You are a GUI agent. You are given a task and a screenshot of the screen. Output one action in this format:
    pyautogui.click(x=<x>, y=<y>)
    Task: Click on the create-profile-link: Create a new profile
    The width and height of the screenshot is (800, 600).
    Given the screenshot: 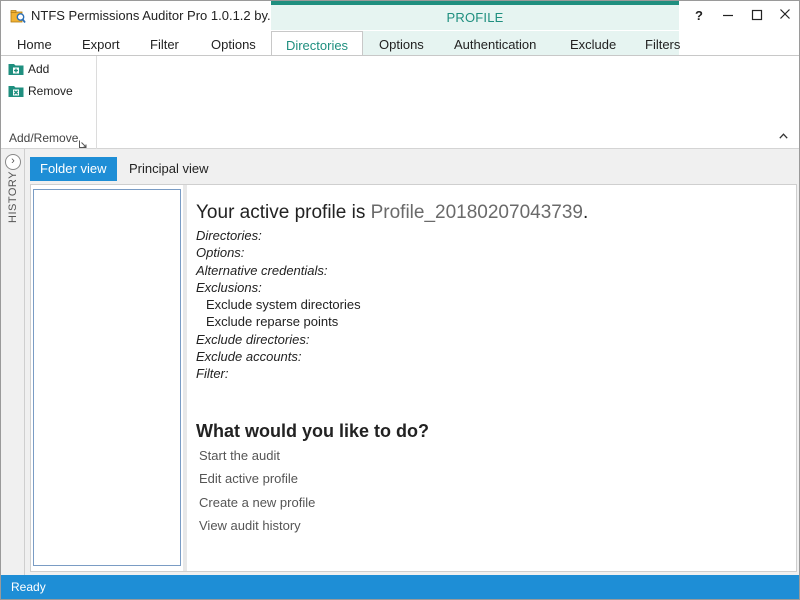 What is the action you would take?
    pyautogui.click(x=491, y=503)
    